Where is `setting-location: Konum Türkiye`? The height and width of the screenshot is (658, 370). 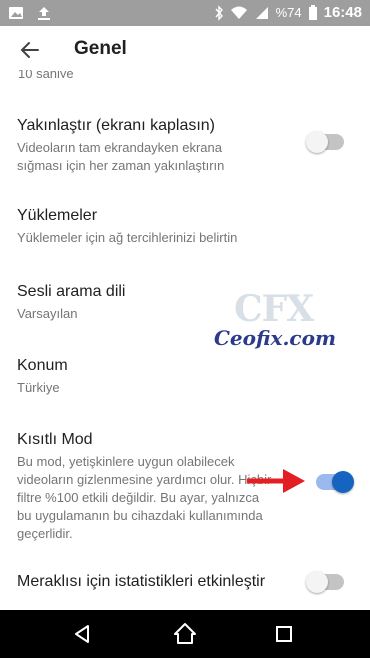 setting-location: Konum Türkiye is located at coordinates (142, 376).